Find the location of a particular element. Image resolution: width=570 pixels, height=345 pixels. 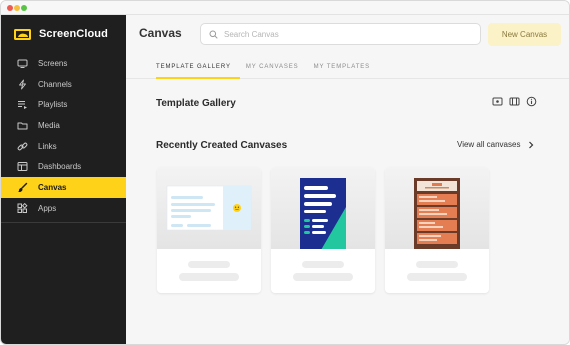

sidebar-item-screens: Screens is located at coordinates (63, 63).